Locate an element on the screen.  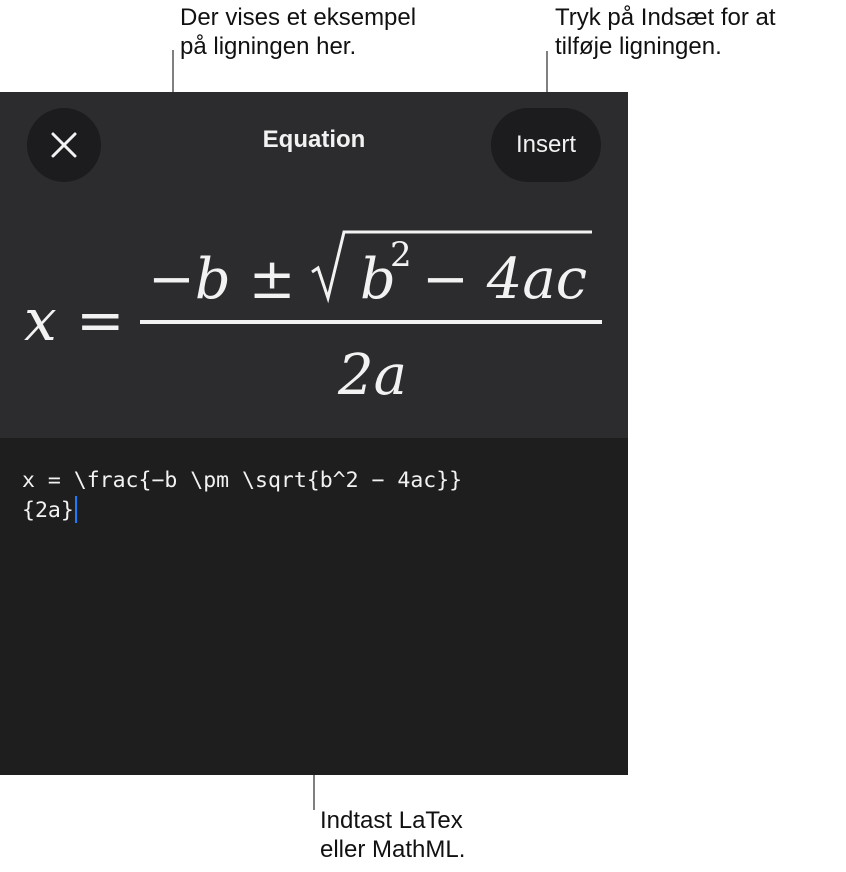
latex-input: x = \frac{−b \pm \sqrt{b^2 − 4ac}} {2a} is located at coordinates (317, 496).